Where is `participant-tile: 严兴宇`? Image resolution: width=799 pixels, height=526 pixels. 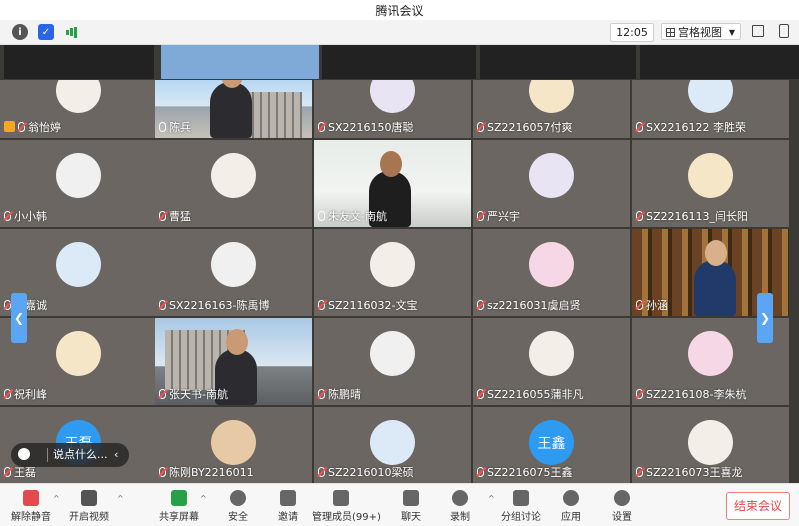 participant-tile: 严兴宇 is located at coordinates (551, 183).